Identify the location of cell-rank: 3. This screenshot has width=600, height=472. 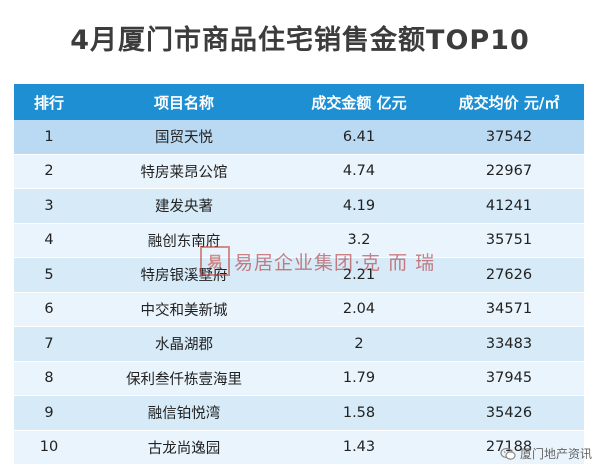
(49, 205).